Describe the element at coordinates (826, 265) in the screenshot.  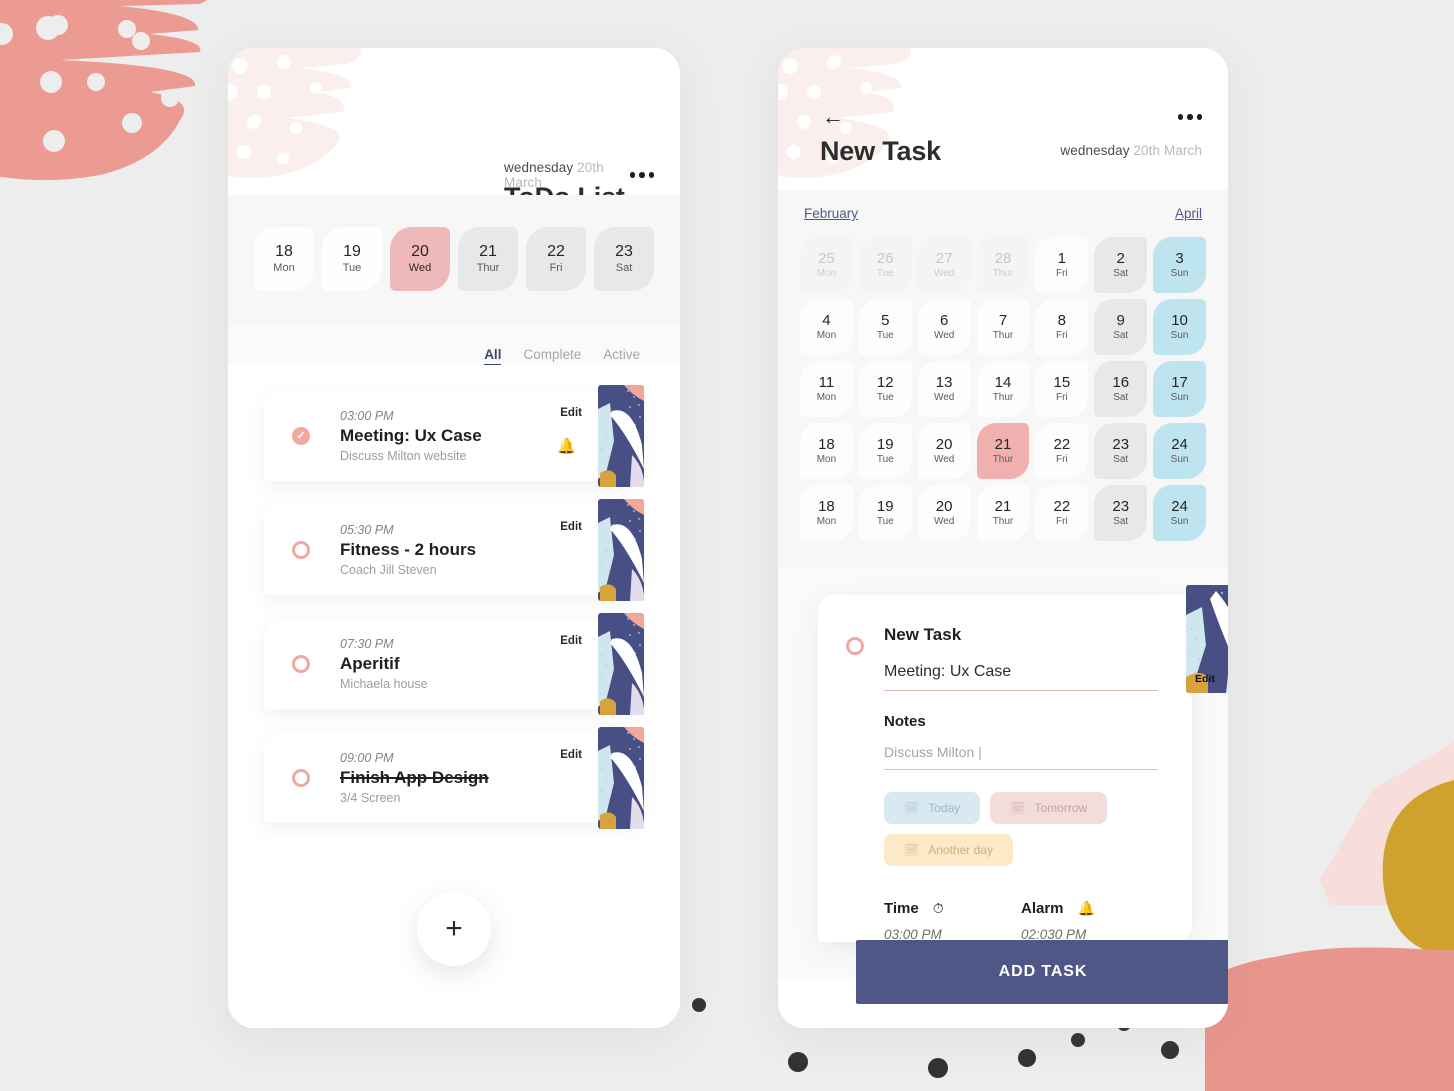
I see `calendar-day-cell: 25 Mon` at that location.